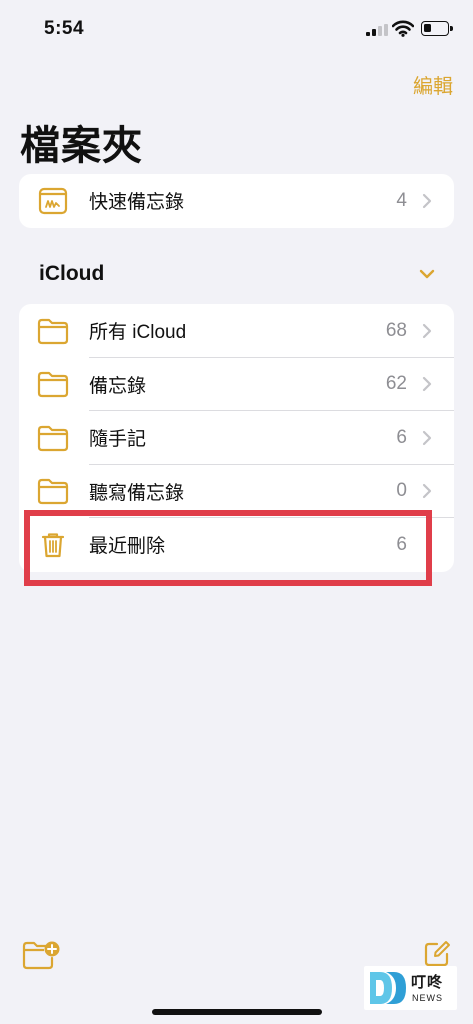  What do you see at coordinates (427, 274) in the screenshot?
I see `chevron-down-icon` at bounding box center [427, 274].